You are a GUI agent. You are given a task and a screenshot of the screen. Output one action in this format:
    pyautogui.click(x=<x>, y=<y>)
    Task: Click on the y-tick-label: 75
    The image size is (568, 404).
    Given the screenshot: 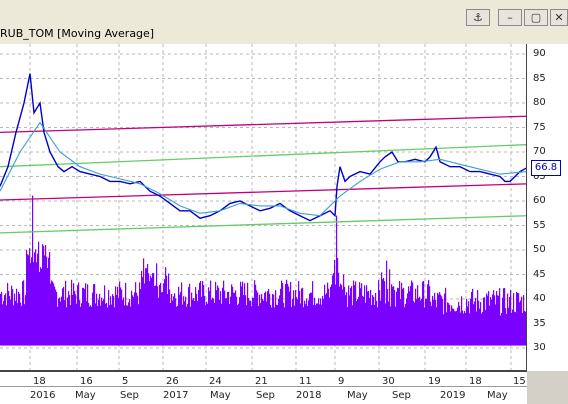 What is the action you would take?
    pyautogui.click(x=539, y=127)
    